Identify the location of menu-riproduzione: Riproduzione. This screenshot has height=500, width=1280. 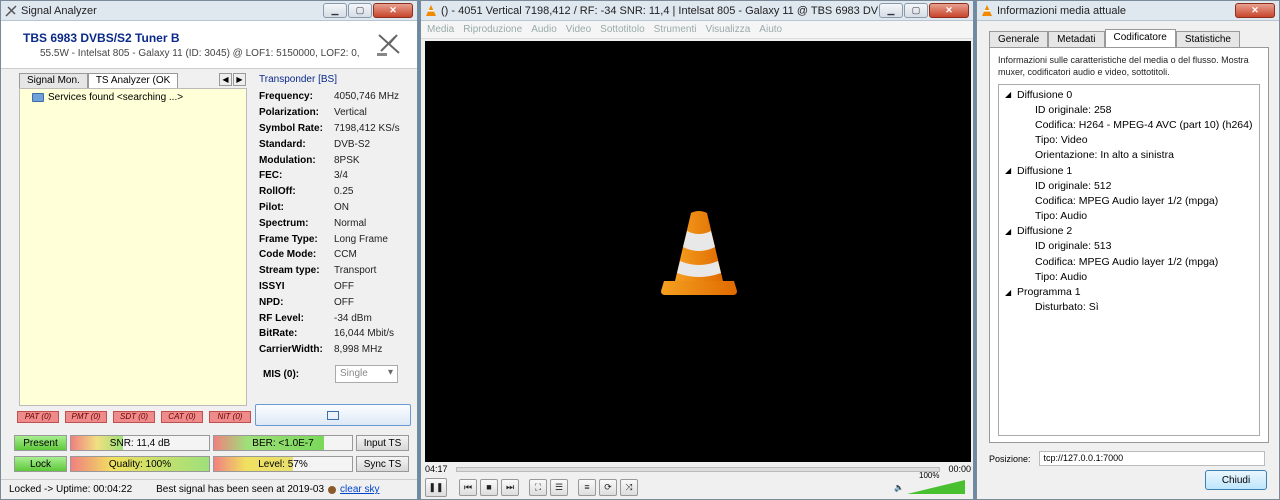
(492, 29).